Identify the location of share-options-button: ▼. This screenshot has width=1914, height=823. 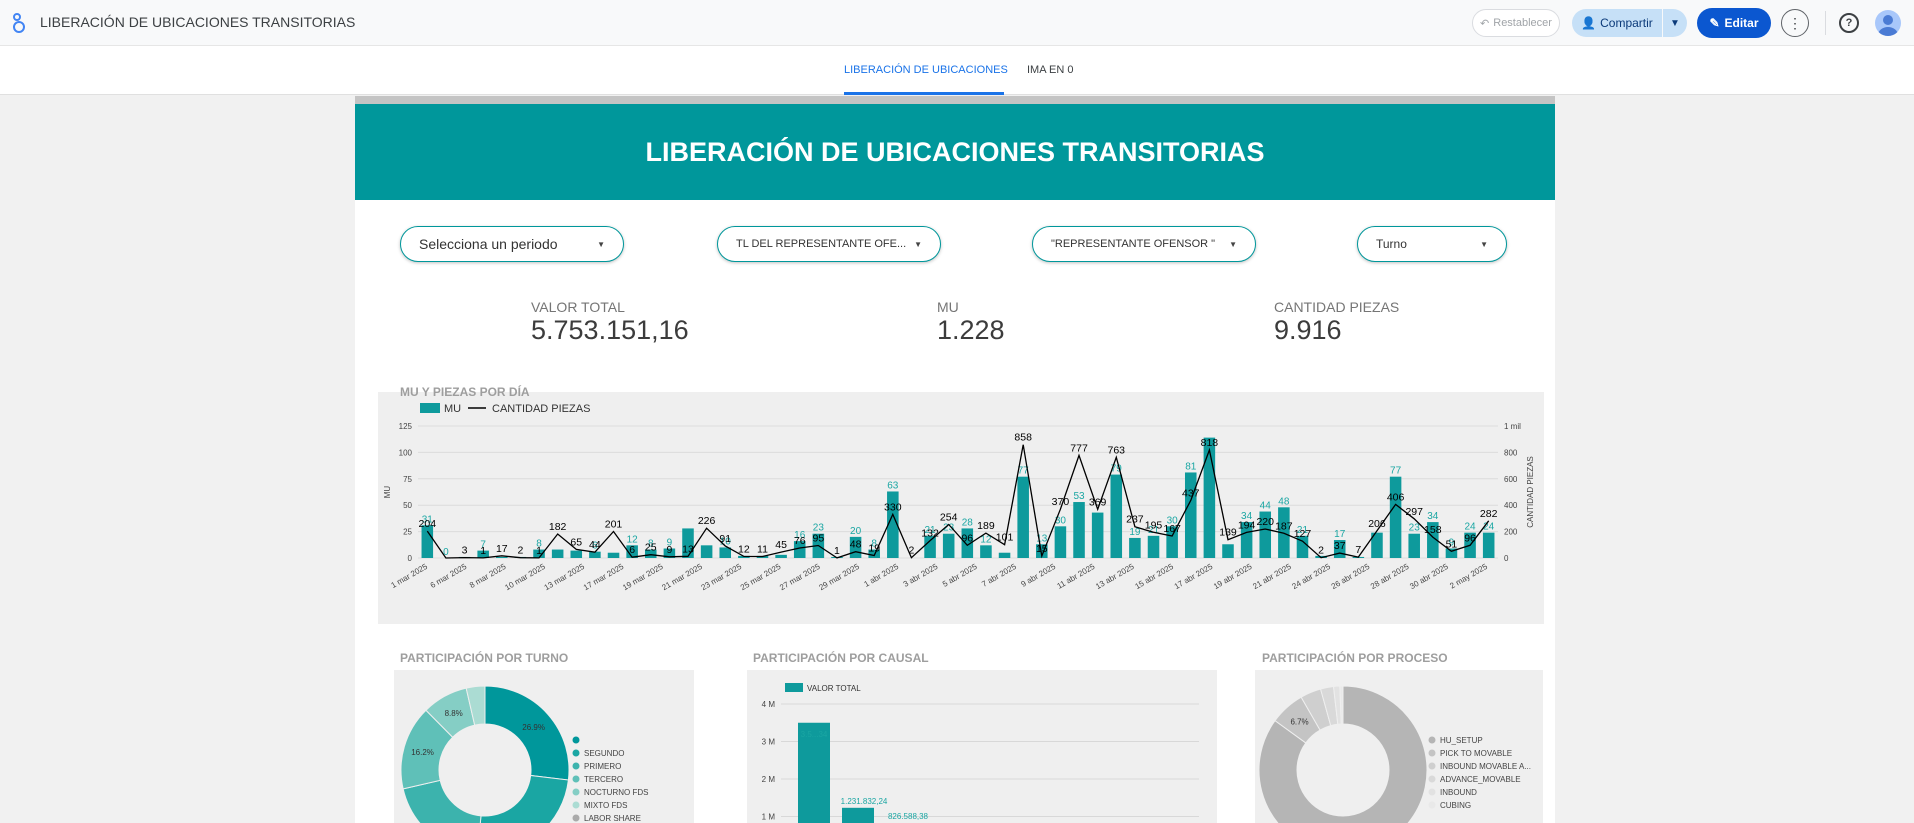
(1675, 23).